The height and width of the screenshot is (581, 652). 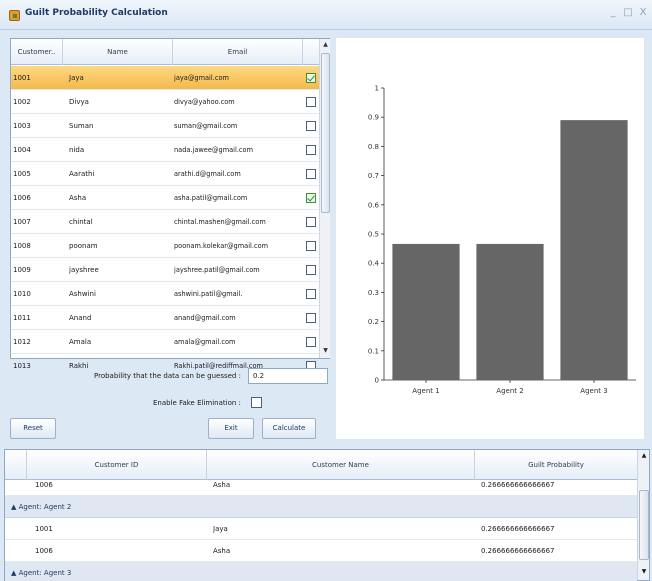 I want to click on customer-name-cell: Jaya, so click(x=220, y=529).